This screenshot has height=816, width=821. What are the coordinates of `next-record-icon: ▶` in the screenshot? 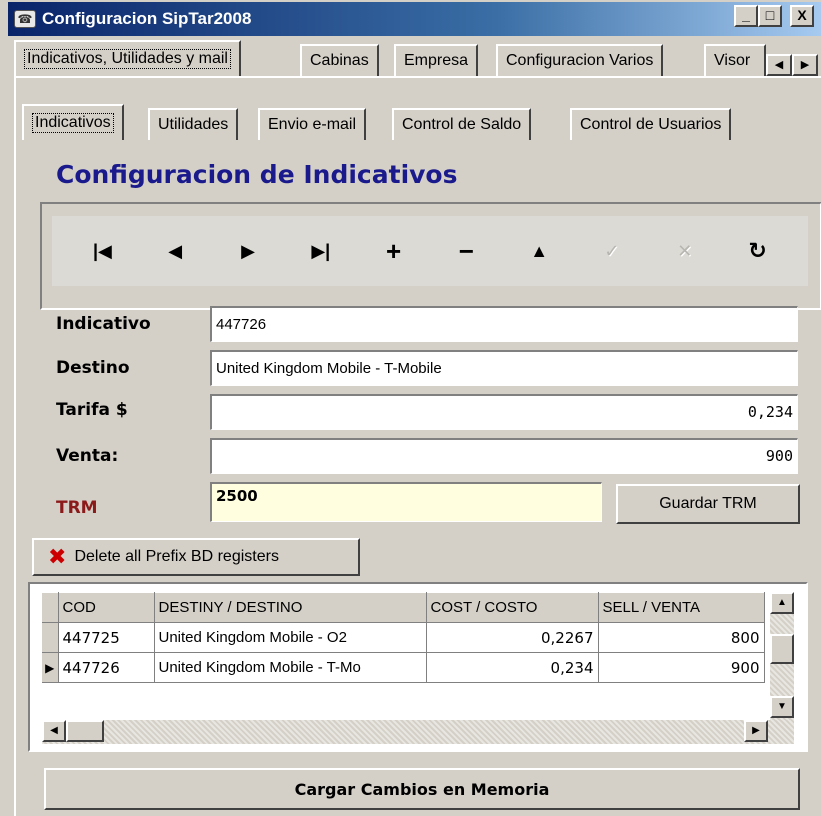 It's located at (248, 251).